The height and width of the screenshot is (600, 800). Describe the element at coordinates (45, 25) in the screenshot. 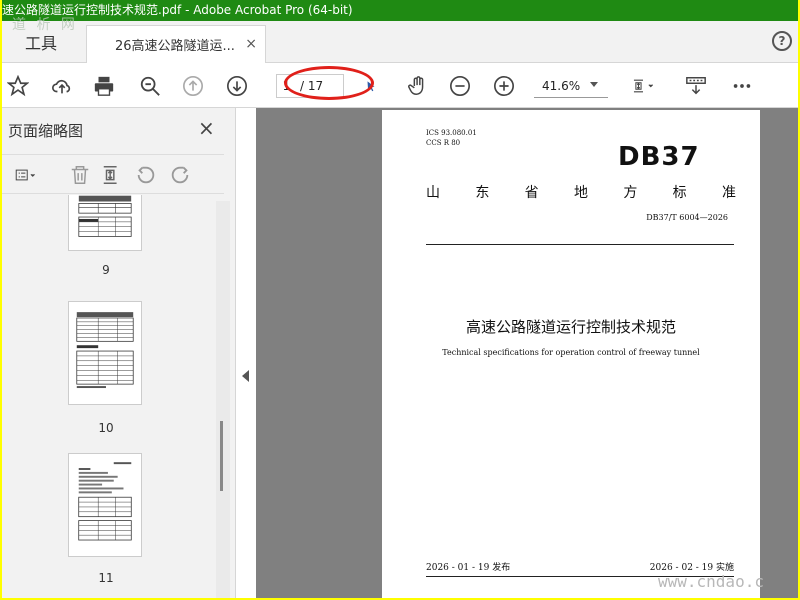

I see `watermark-top: 道 析 网` at that location.